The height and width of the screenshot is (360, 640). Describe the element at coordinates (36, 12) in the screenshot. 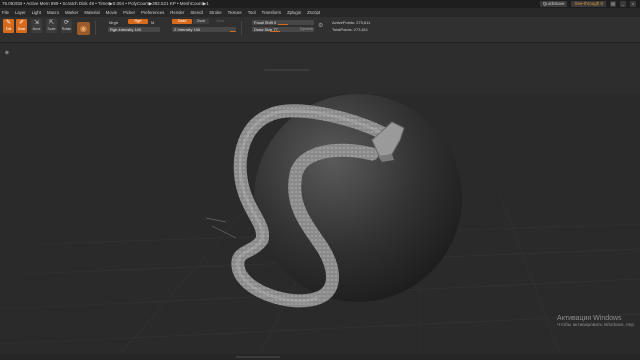

I see `menu-item-light: Light` at that location.